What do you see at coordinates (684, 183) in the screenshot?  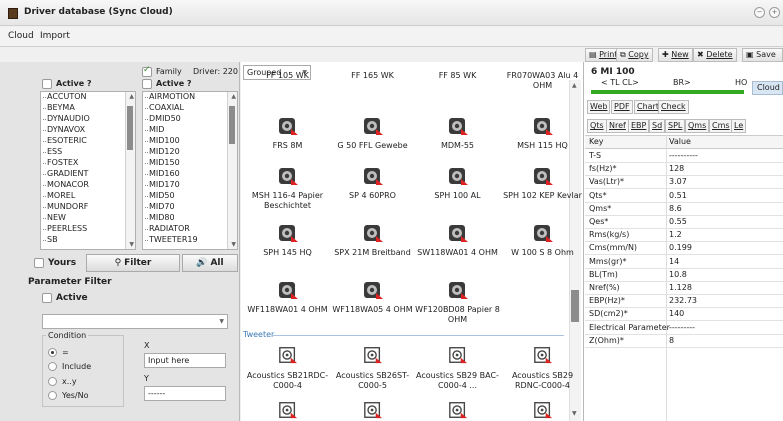 I see `table-row: Vas(Ltr)* 3.07` at bounding box center [684, 183].